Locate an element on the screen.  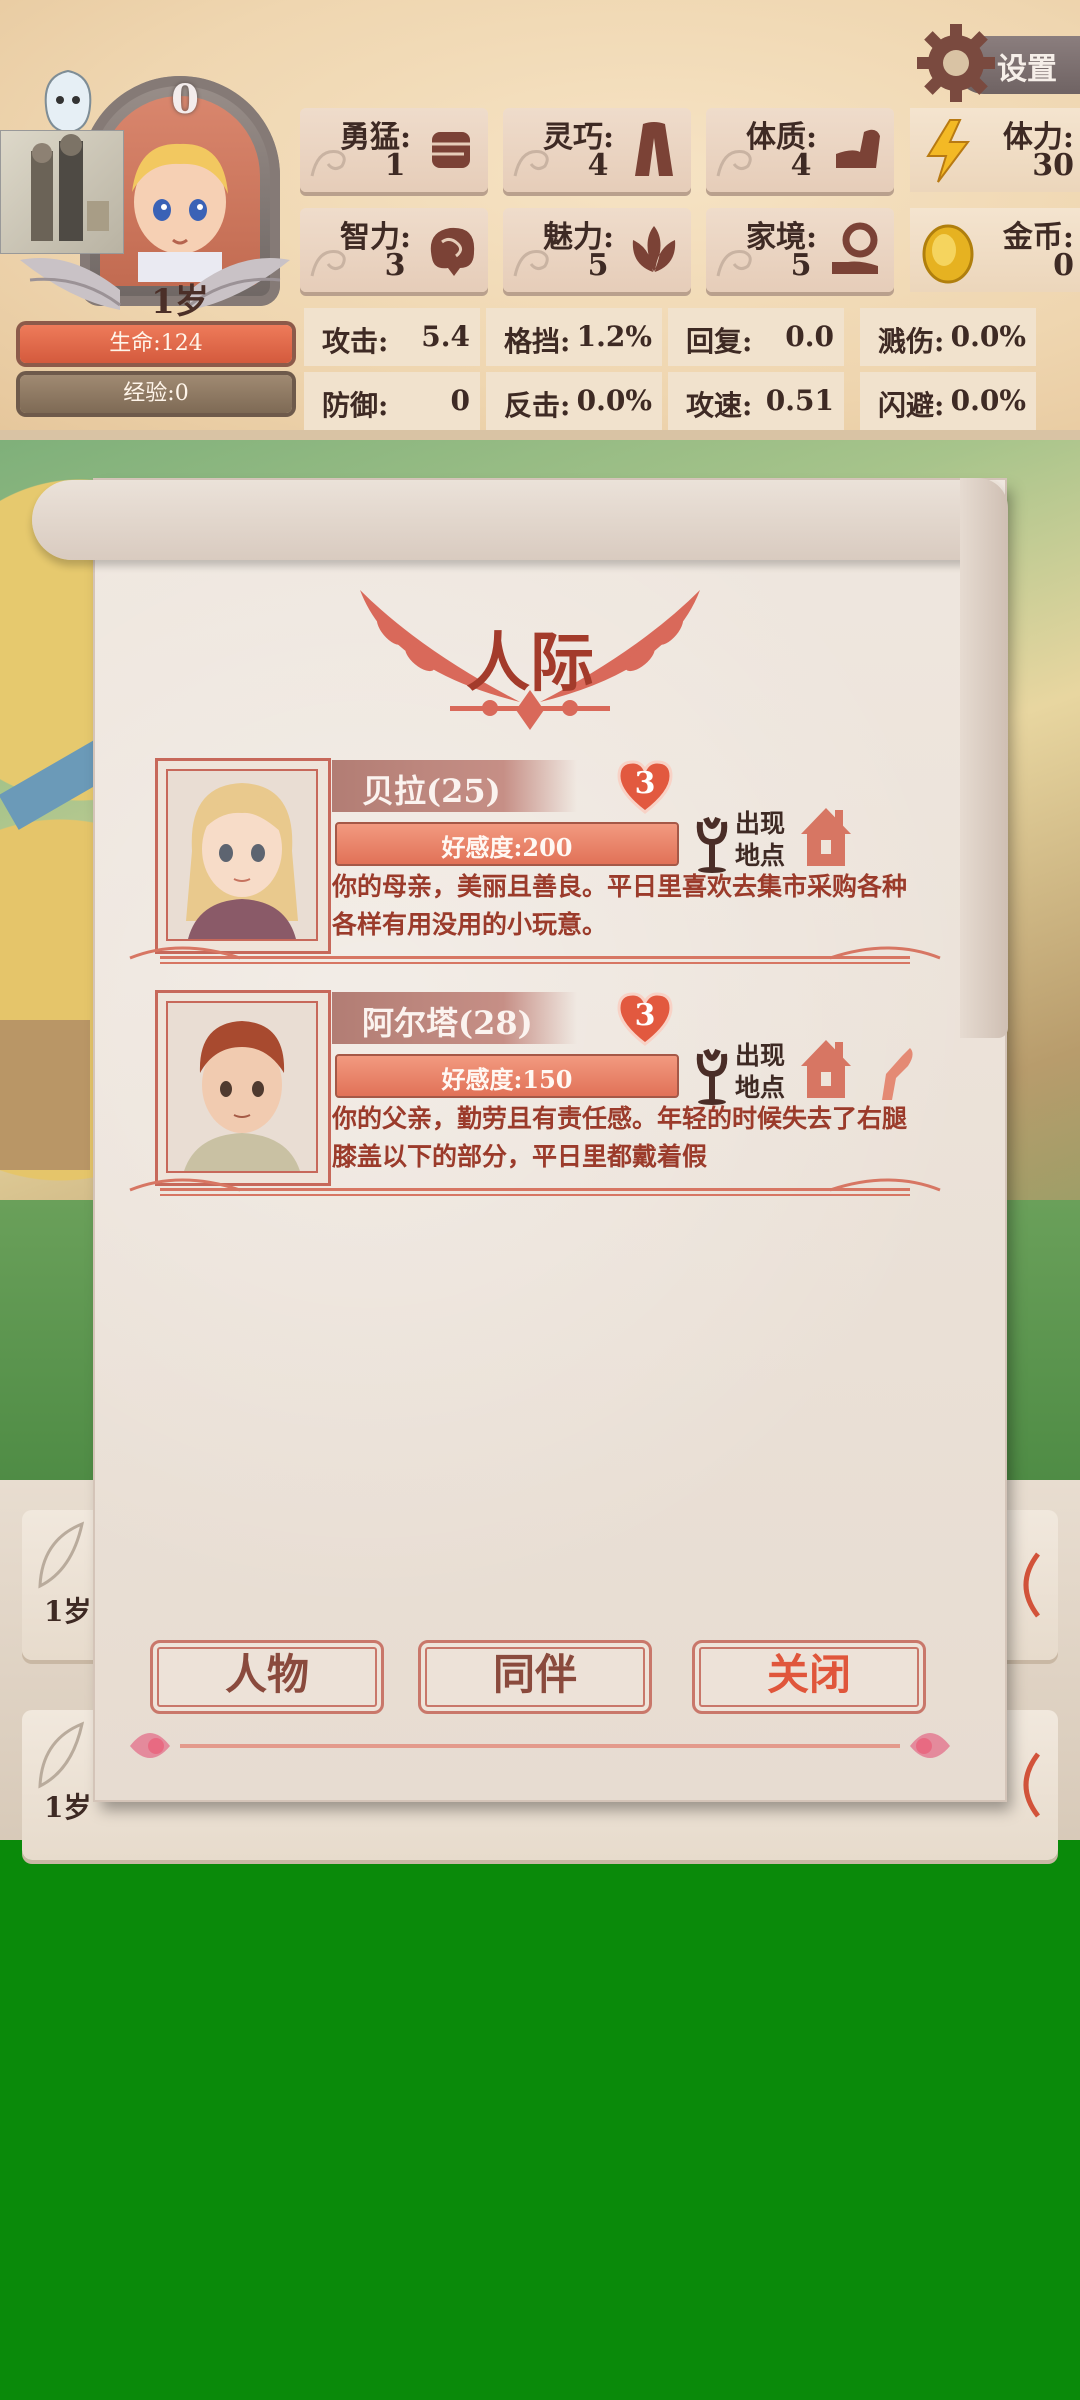
exp-bar: 经验:0 is located at coordinates (156, 394).